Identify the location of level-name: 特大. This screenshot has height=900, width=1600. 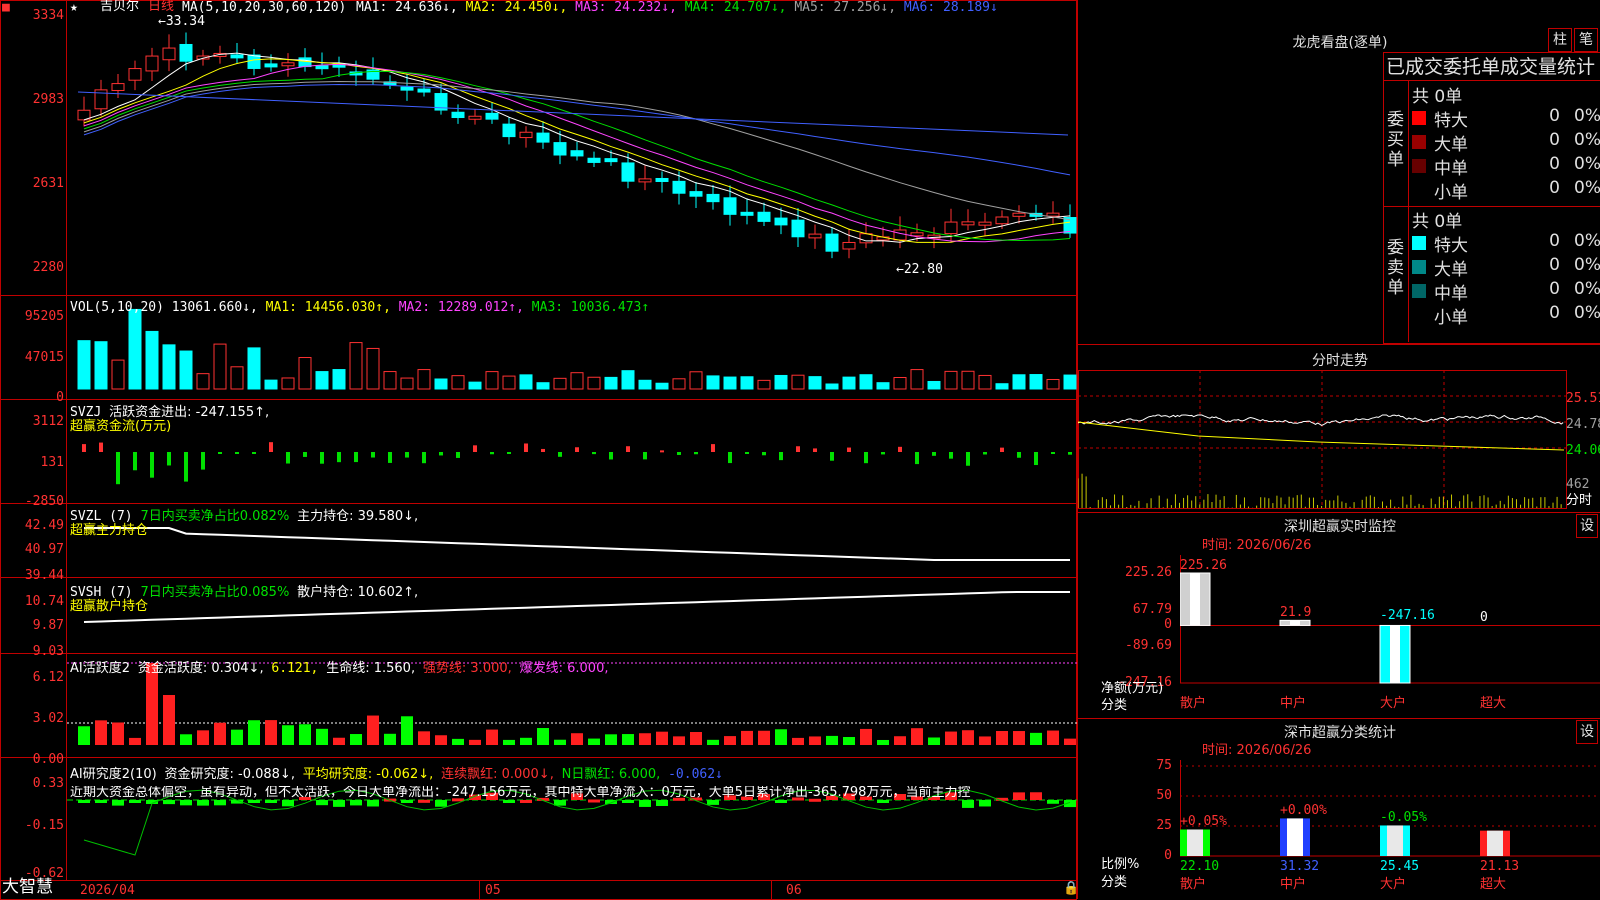
(1451, 246).